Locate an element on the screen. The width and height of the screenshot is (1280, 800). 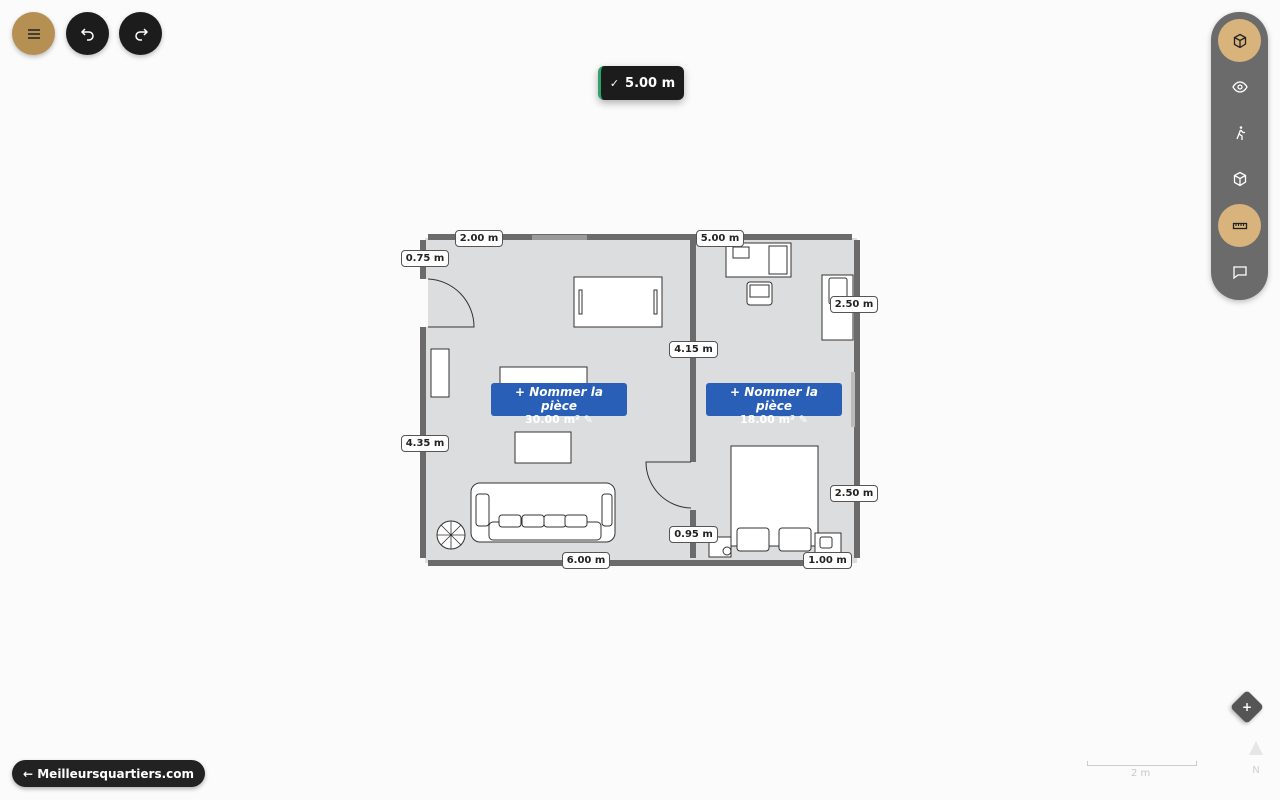
dimension-label: 0.95 m is located at coordinates (693, 534).